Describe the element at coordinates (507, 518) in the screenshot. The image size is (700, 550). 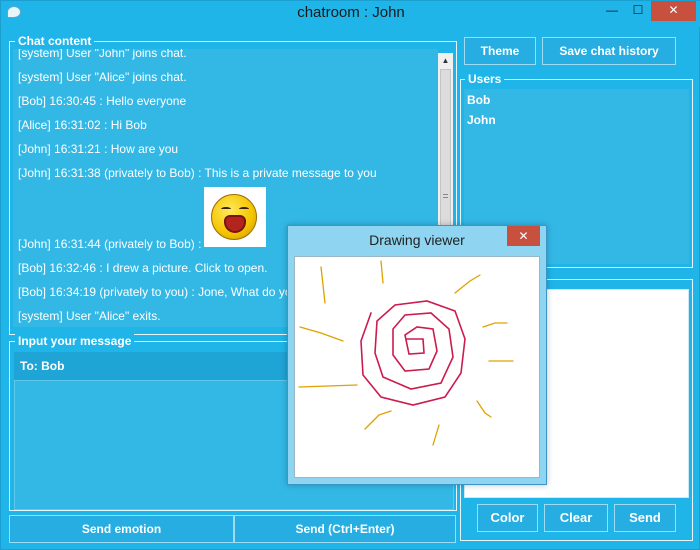
I see `color-button: Color` at that location.